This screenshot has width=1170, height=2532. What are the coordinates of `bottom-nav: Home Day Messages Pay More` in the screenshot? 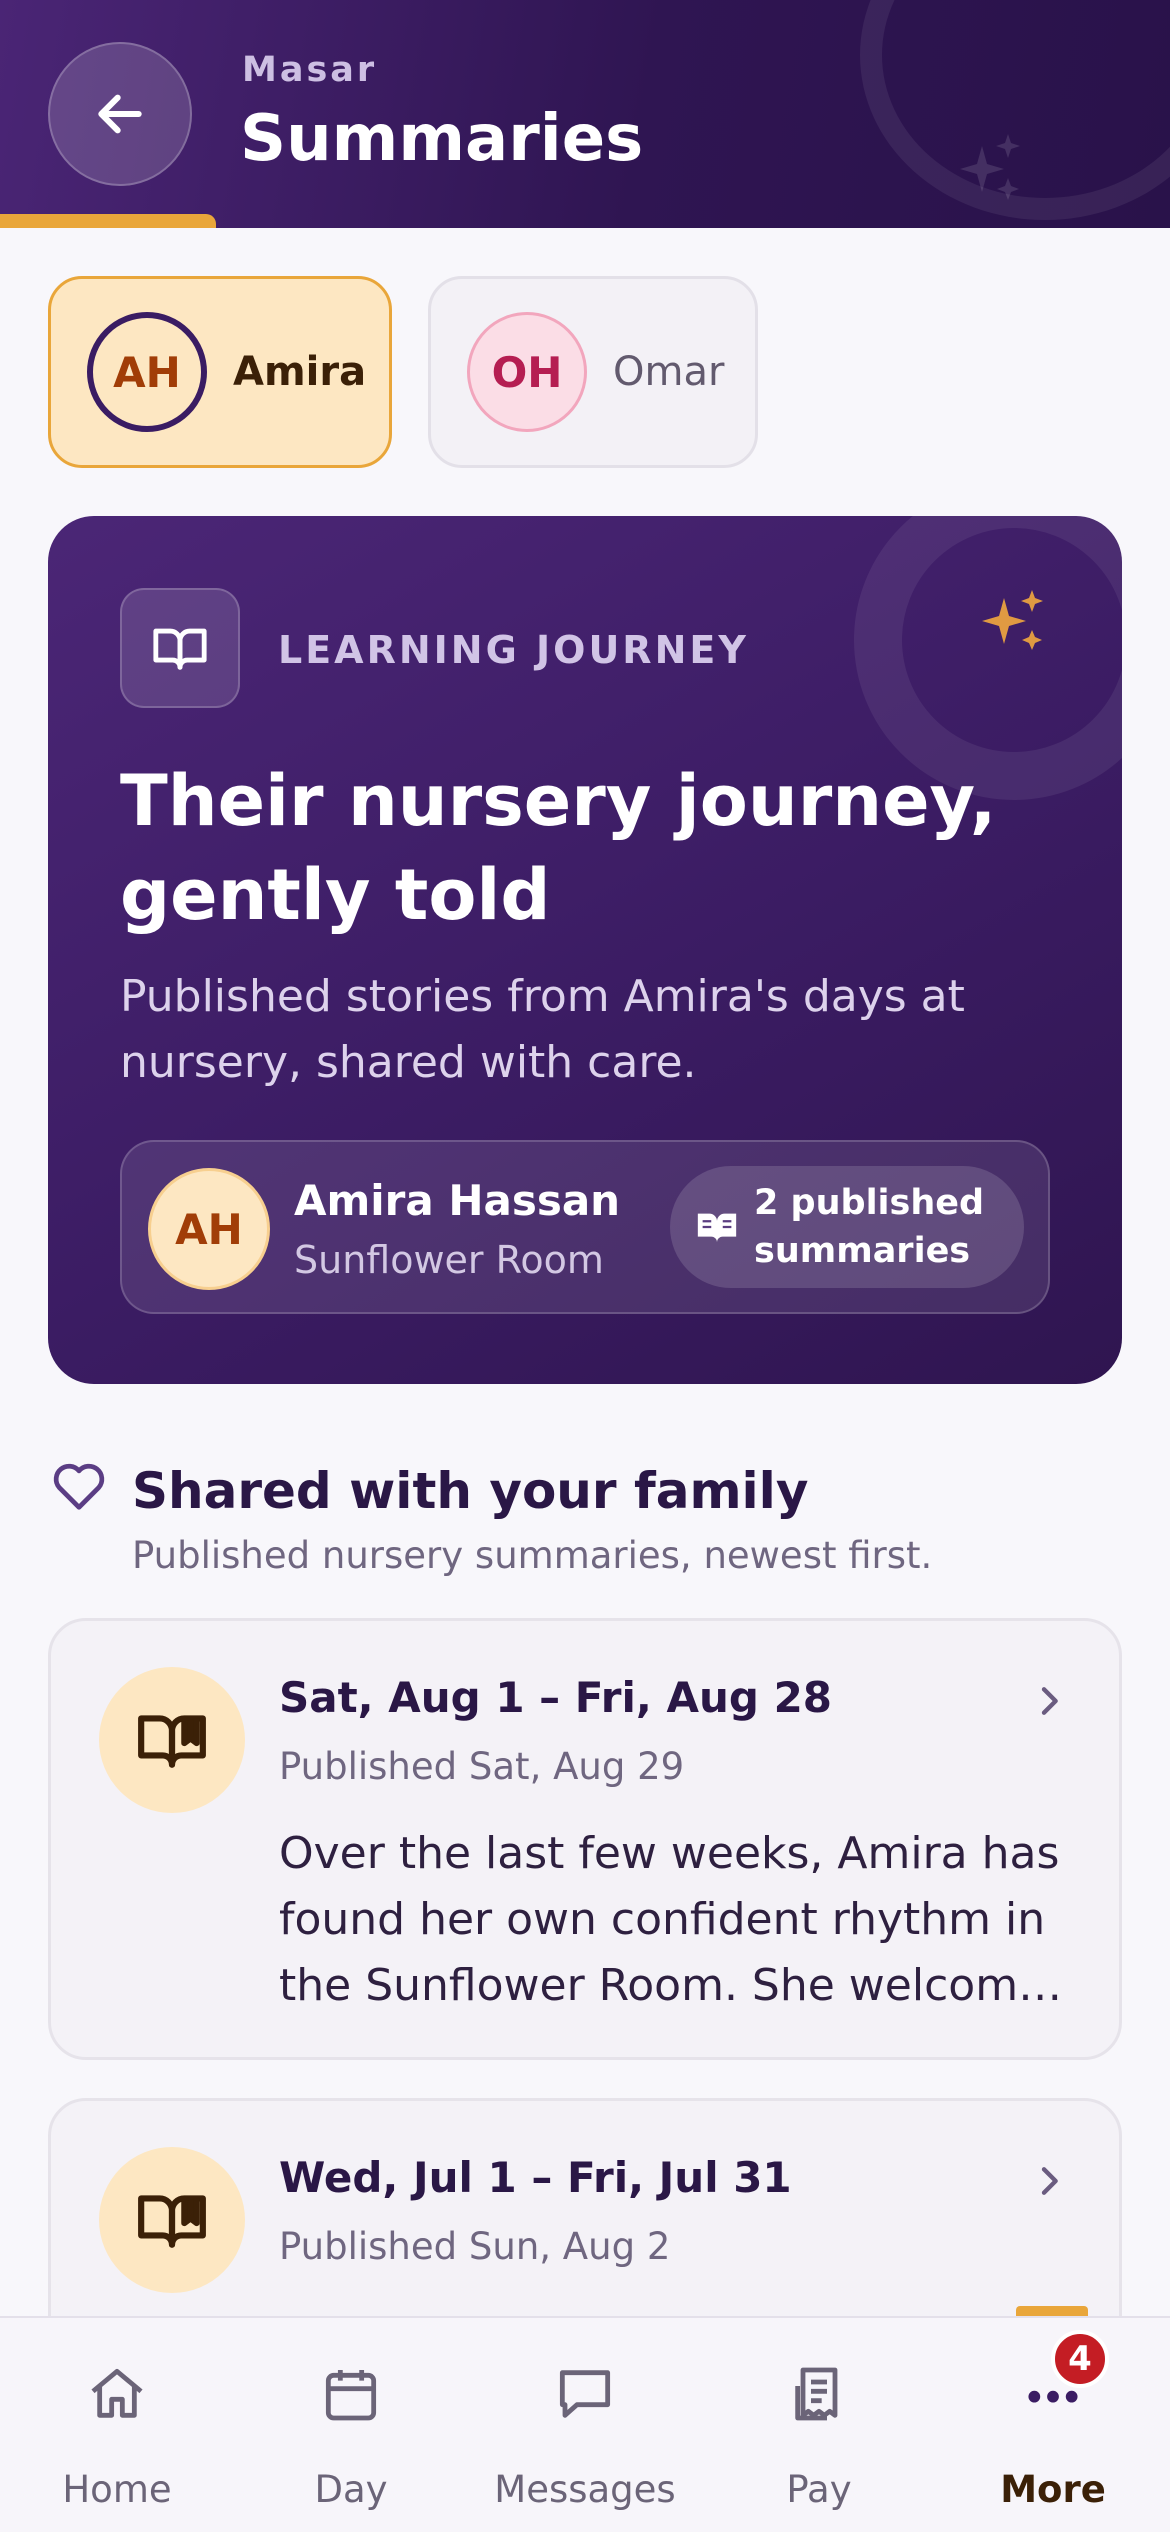 It's located at (585, 2424).